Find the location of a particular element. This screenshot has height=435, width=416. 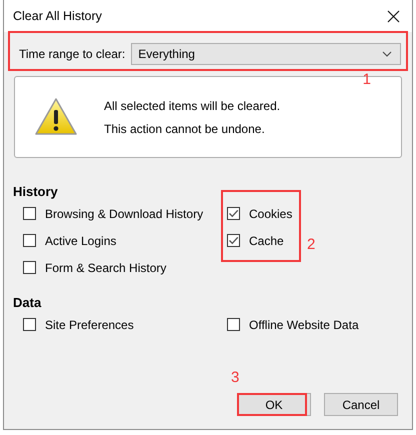

checkbox-label: Browsing & Download History is located at coordinates (124, 213).